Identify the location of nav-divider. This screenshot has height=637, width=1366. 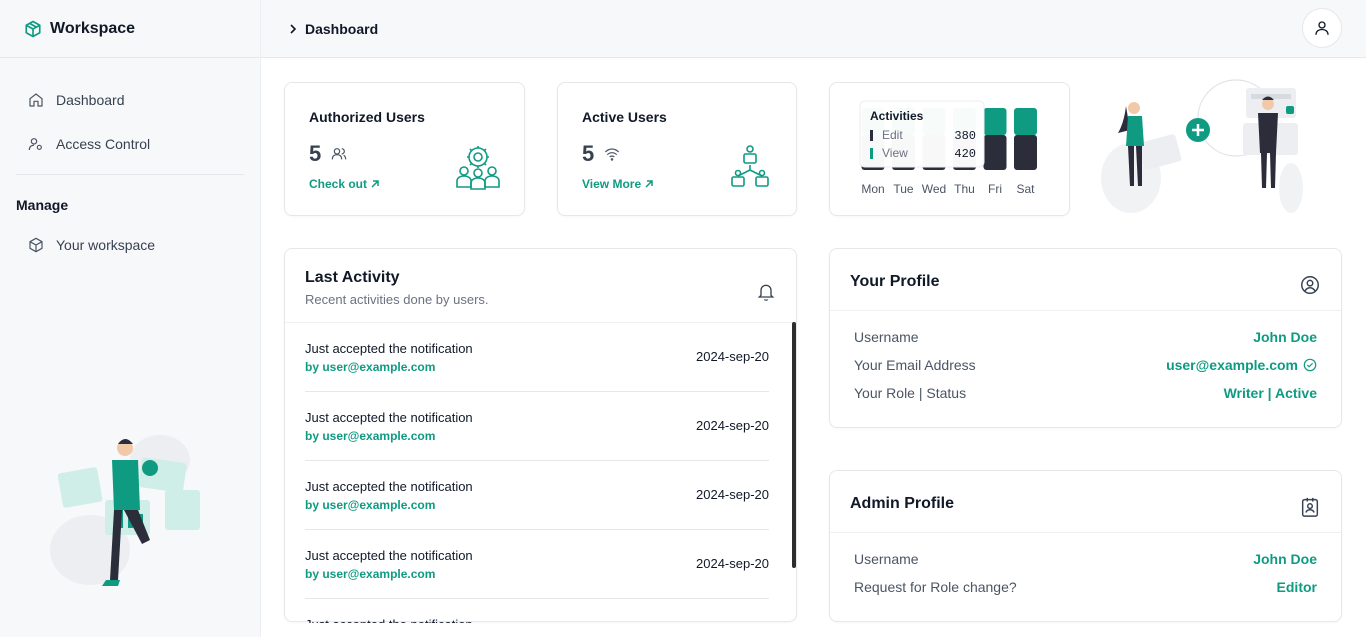
(130, 174).